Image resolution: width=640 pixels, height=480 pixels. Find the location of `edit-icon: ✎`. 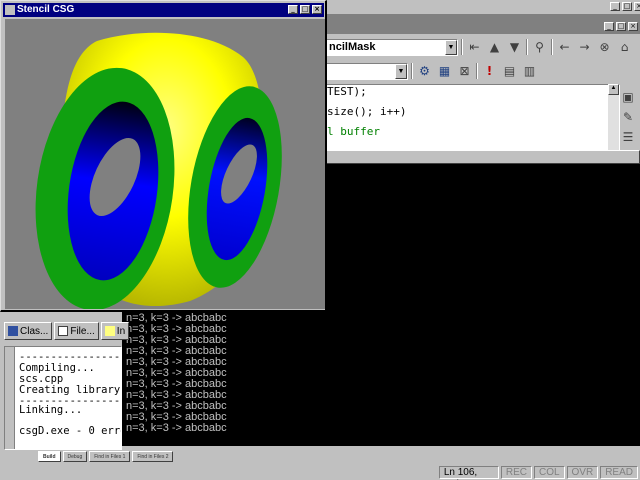

edit-icon: ✎ is located at coordinates (628, 116).